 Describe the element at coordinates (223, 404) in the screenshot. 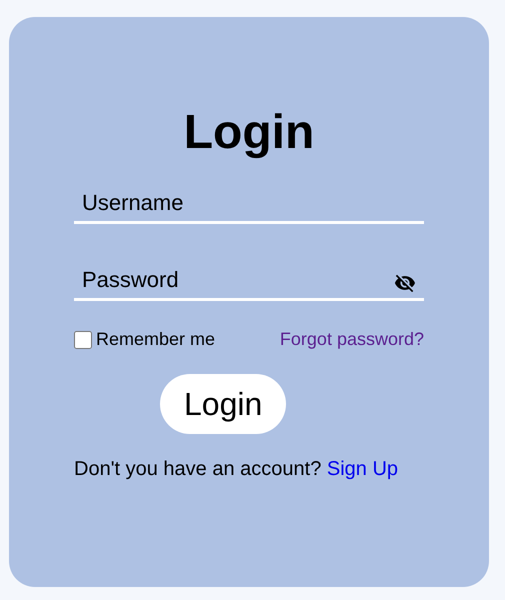

I see `login-button: Login` at that location.